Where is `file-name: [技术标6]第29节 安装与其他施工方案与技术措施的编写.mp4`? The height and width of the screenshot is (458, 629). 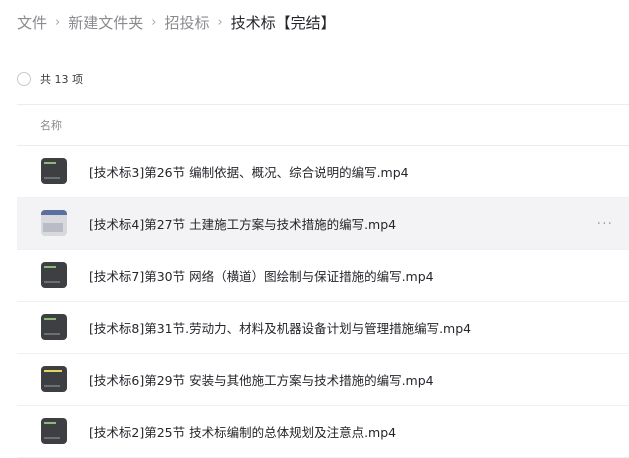
file-name: [技术标6]第29节 安装与其他施工方案与技术措施的编写.mp4 is located at coordinates (261, 379).